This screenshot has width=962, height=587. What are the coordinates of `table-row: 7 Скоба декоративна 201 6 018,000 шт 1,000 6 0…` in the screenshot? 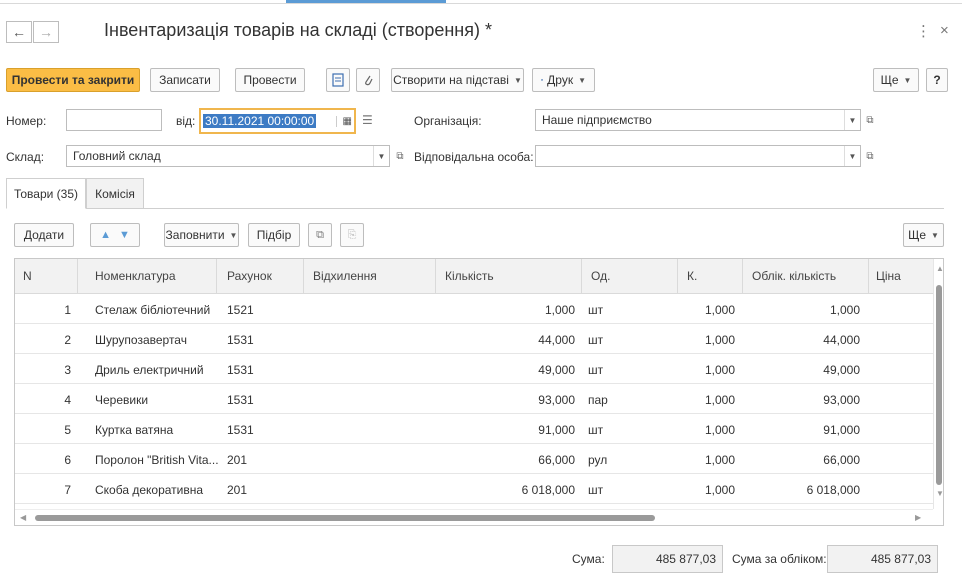 It's located at (474, 489).